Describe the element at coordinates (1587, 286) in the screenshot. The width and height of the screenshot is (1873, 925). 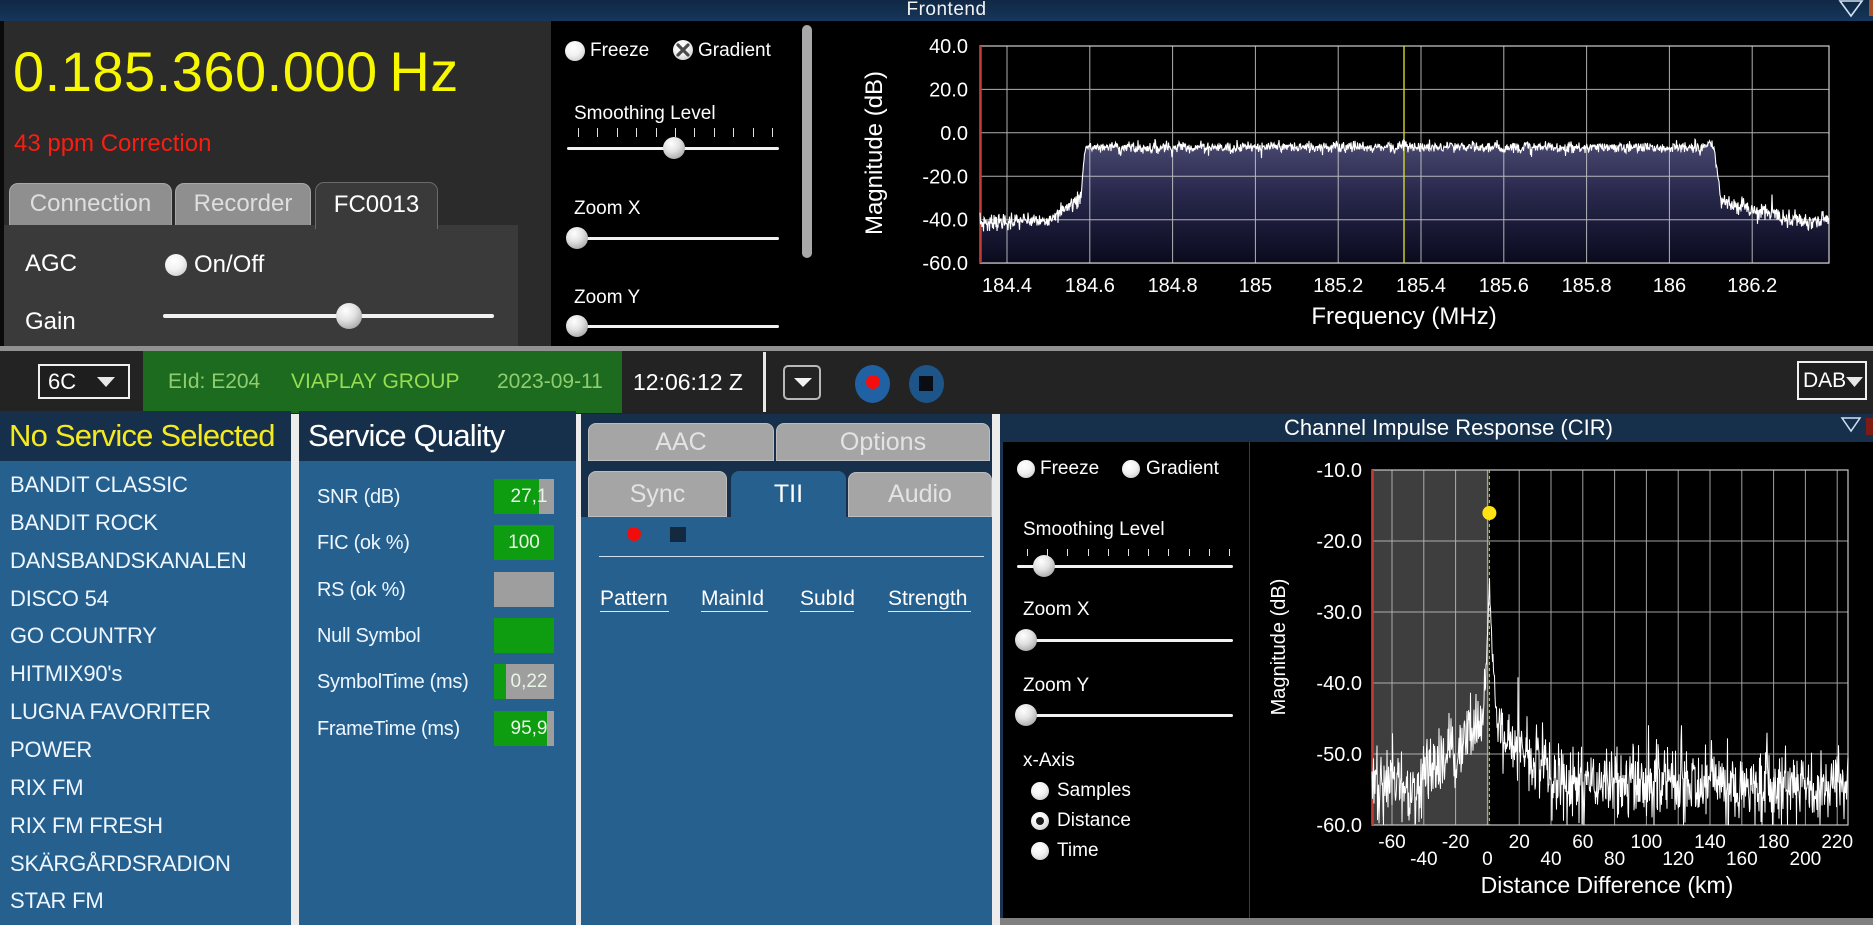
I see `svg-text: 185.8` at that location.